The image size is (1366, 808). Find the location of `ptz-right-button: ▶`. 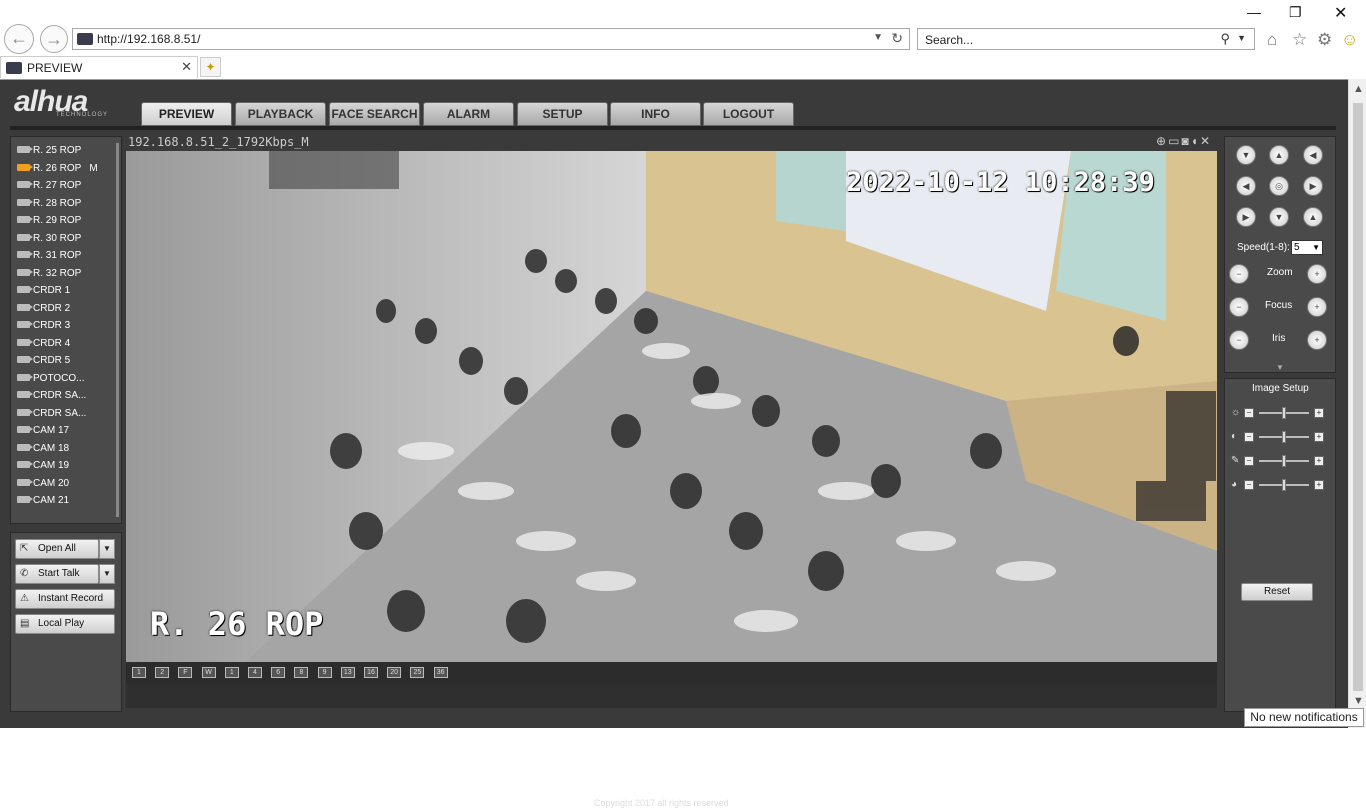

ptz-right-button: ▶ is located at coordinates (1313, 186).